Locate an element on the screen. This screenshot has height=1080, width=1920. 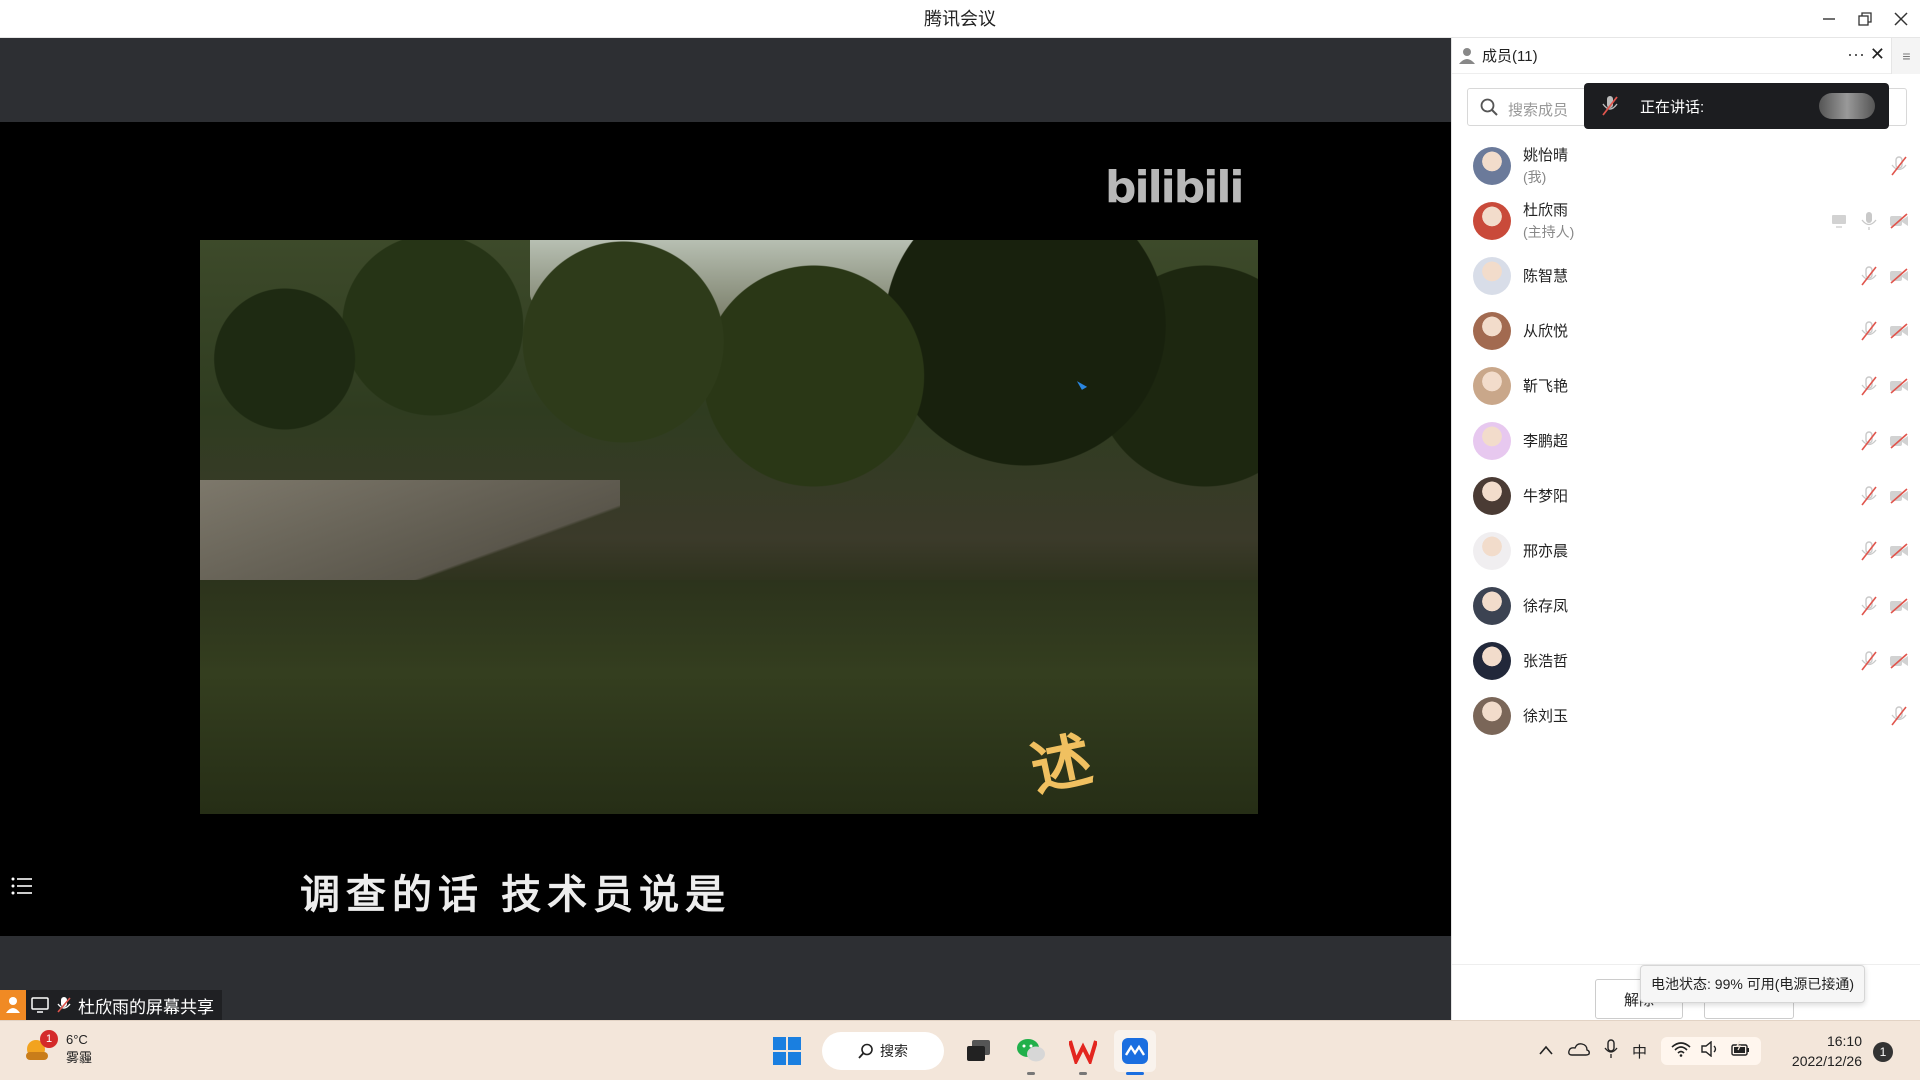
list-icon is located at coordinates (21, 886).